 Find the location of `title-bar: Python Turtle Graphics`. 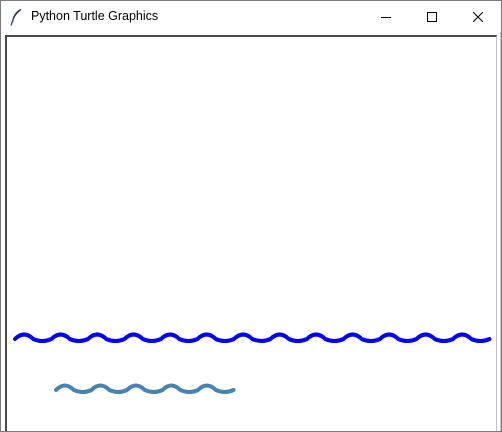

title-bar: Python Turtle Graphics is located at coordinates (251, 16).